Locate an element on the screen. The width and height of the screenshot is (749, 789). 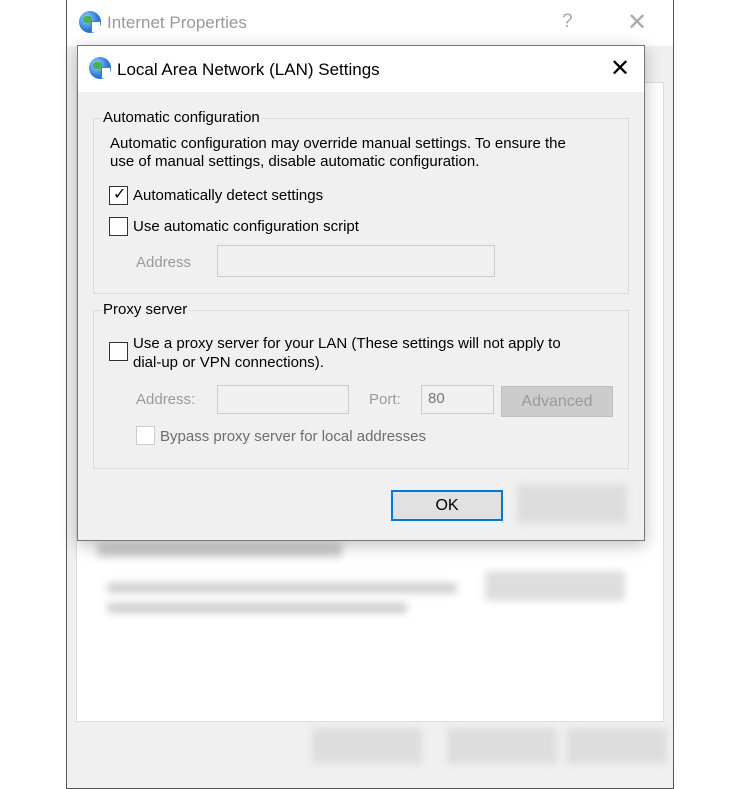
outer-close-button: ✕ is located at coordinates (637, 22).